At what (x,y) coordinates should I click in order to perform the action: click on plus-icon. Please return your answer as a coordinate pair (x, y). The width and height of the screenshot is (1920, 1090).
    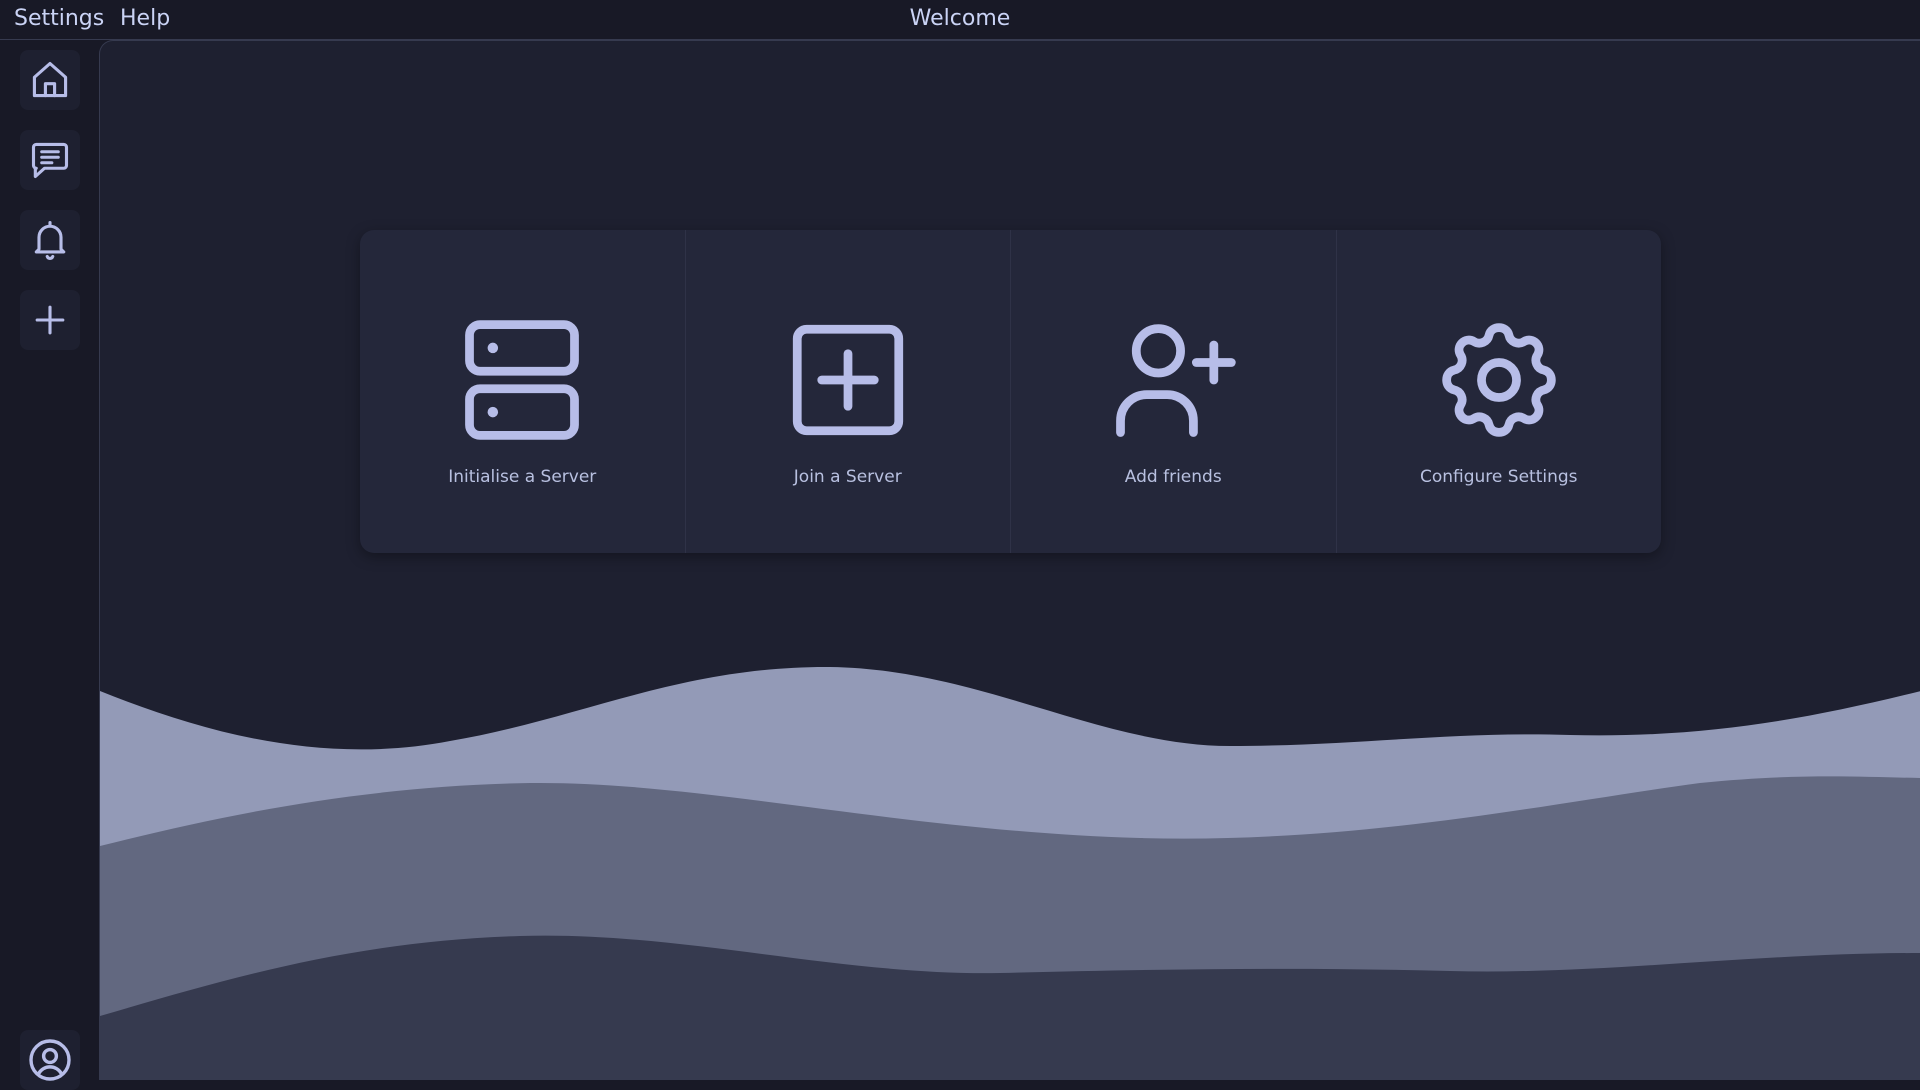
    Looking at the image, I should click on (50, 320).